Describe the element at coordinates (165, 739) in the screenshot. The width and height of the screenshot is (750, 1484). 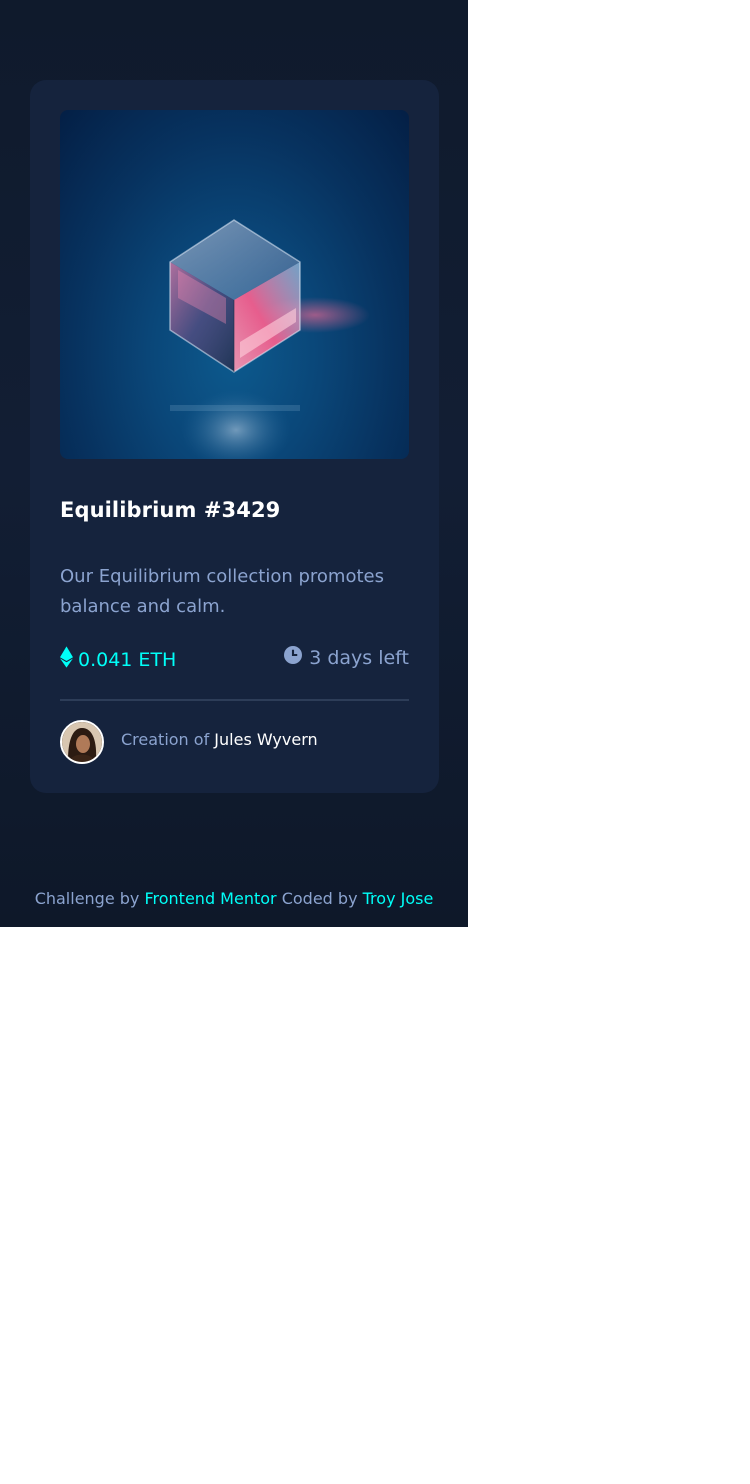
I see `creator-prefix: Creation of` at that location.